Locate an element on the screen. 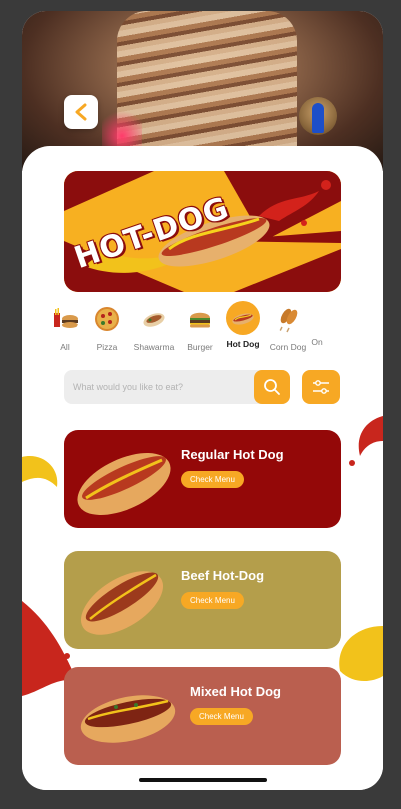  filter-icon is located at coordinates (321, 387).